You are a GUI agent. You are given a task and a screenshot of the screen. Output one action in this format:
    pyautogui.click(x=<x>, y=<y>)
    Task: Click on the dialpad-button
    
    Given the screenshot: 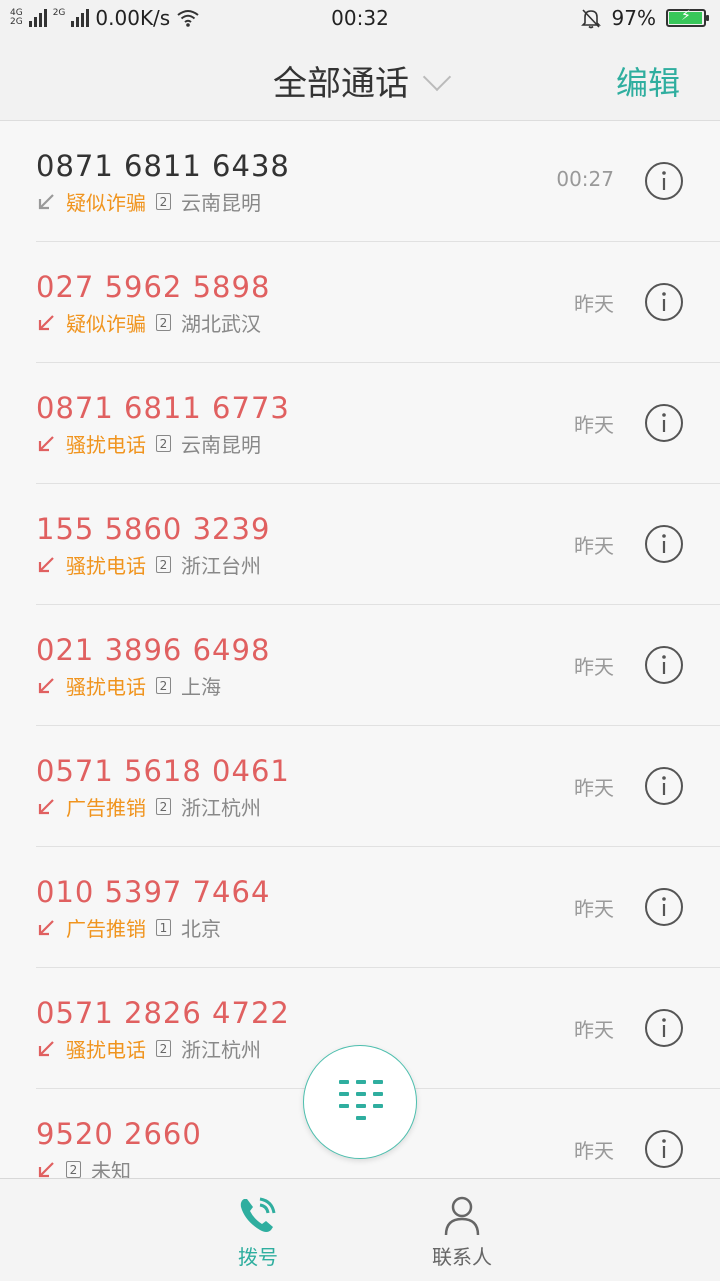 What is the action you would take?
    pyautogui.click(x=360, y=1102)
    